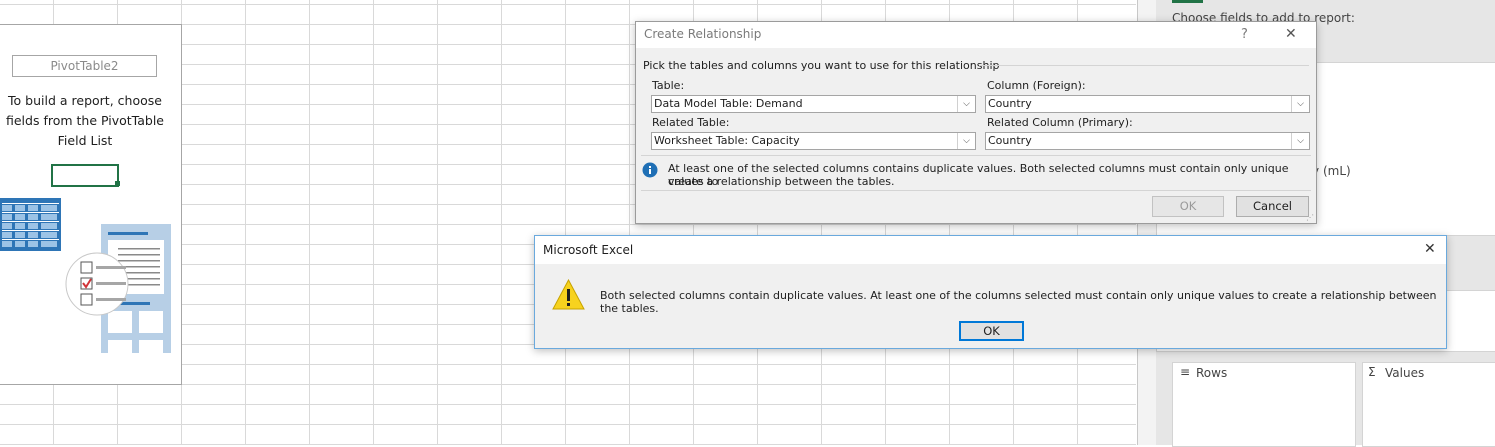 This screenshot has height=447, width=1495. Describe the element at coordinates (85, 100) in the screenshot. I see `instruction-line: To build a report, choose` at that location.